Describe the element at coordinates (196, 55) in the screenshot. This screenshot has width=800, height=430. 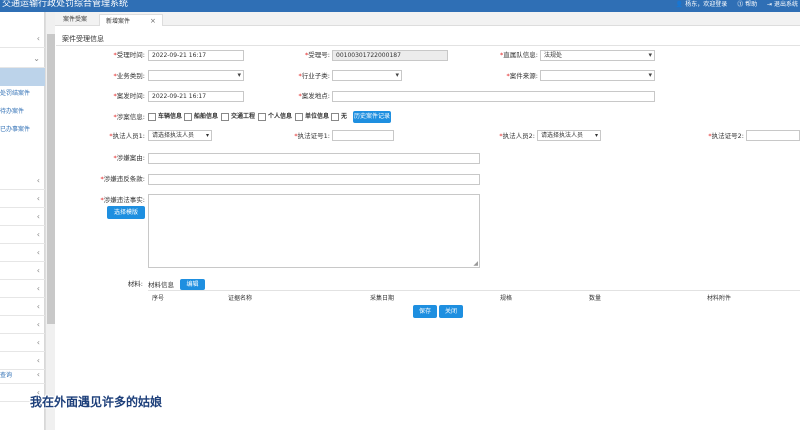
I see `accept-time-input: 2022-09-21 16:17` at that location.